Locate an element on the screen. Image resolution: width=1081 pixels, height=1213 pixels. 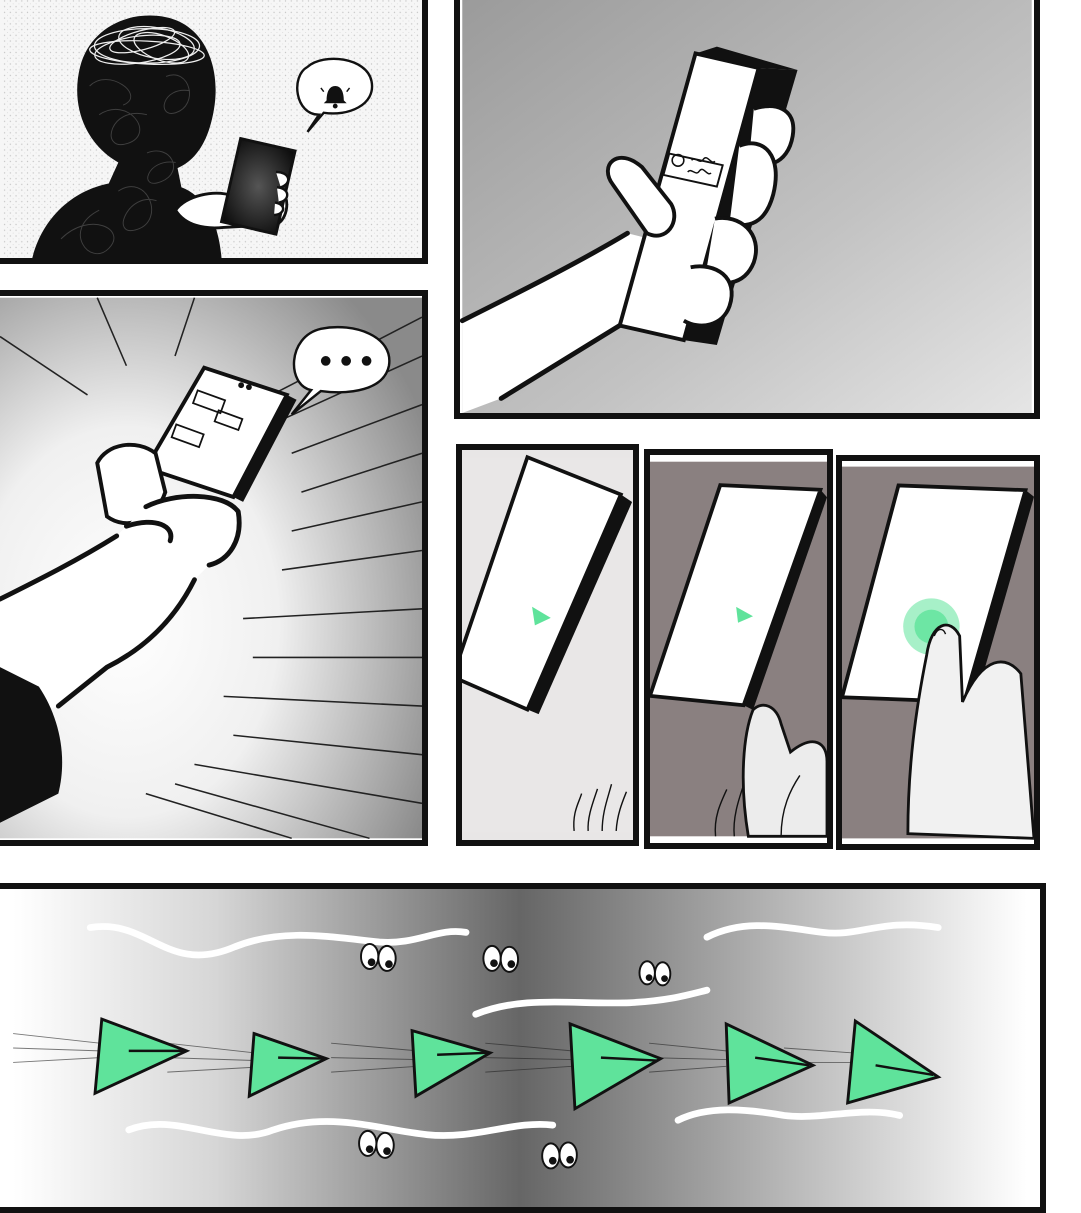
panel-send-b-art is located at coordinates (738, 649).